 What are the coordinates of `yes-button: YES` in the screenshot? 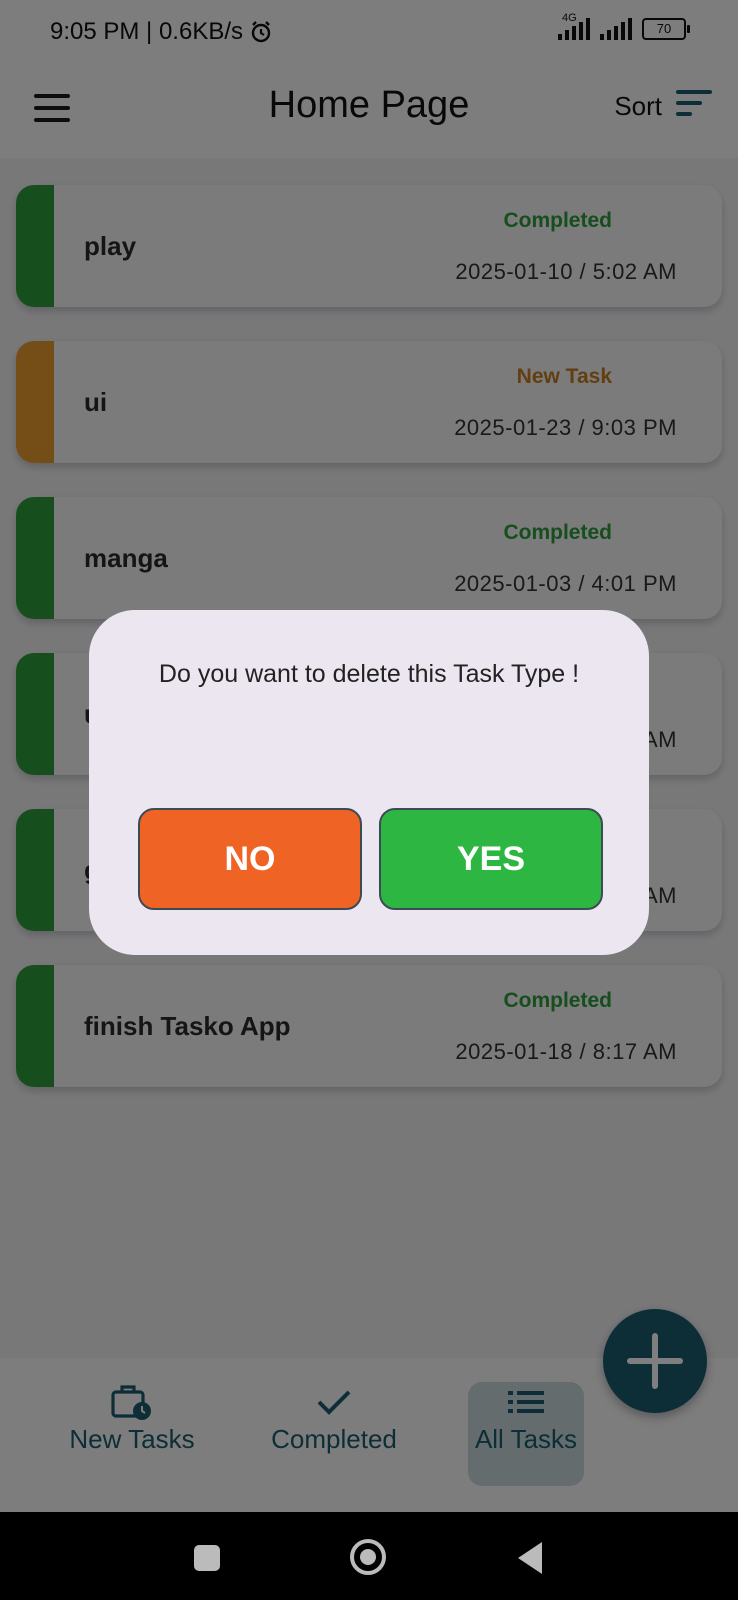 It's located at (491, 859).